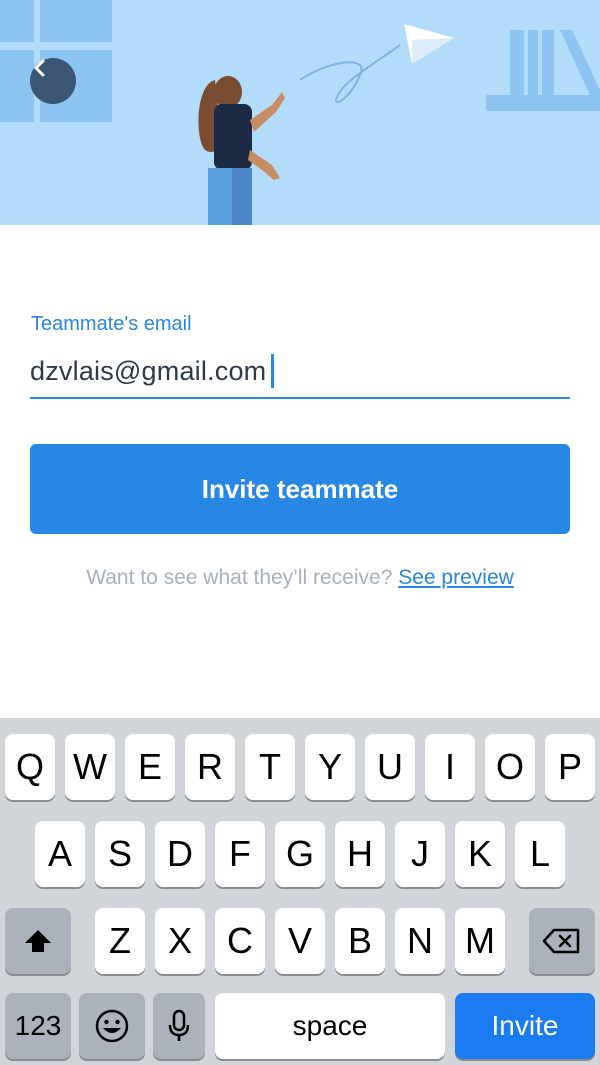  What do you see at coordinates (300, 941) in the screenshot?
I see `key-v: V` at bounding box center [300, 941].